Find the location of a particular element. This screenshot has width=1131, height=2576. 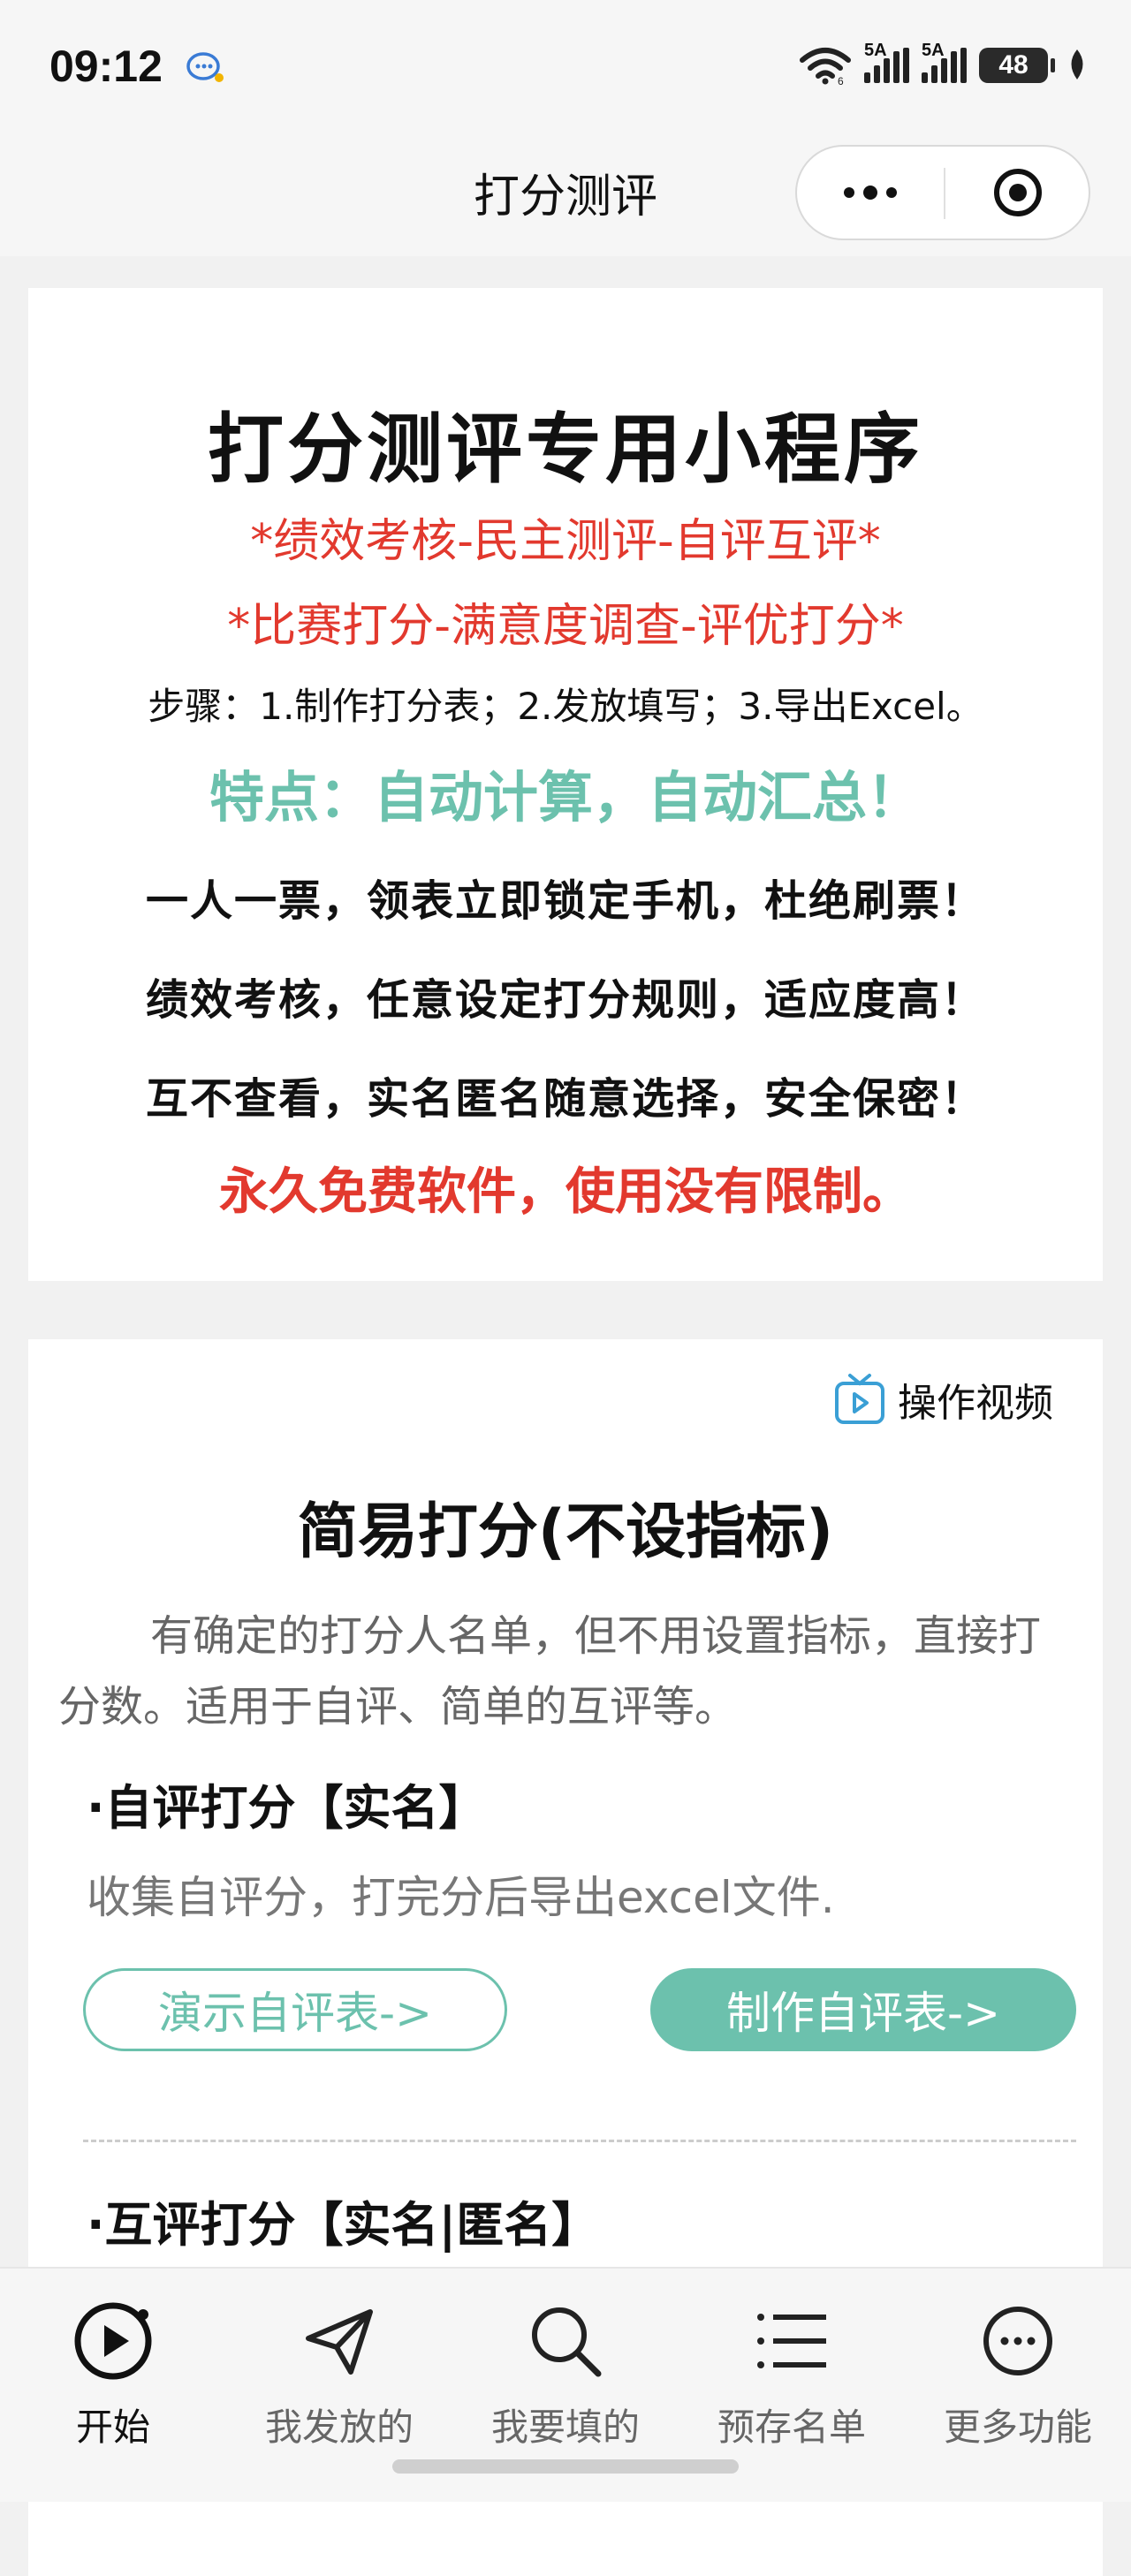

more-dot-center is located at coordinates (870, 193).